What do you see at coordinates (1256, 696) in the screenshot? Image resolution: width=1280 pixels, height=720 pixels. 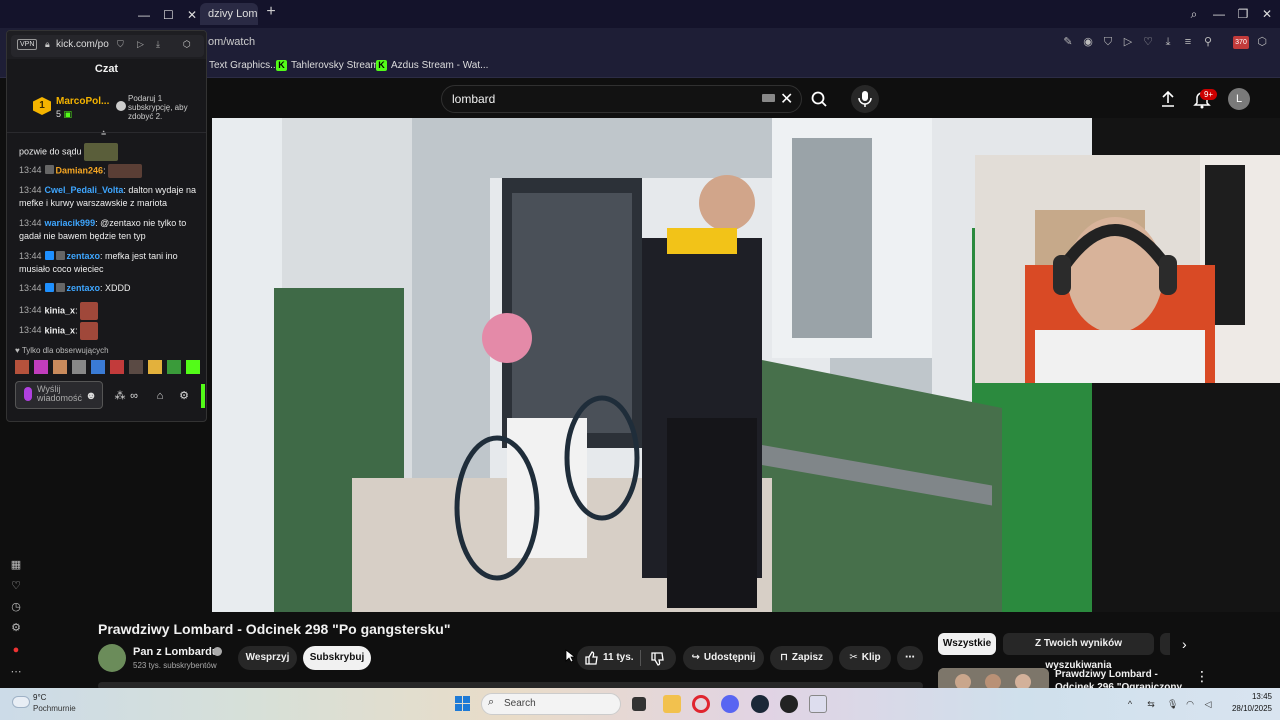 I see `clock-time: 13:45` at bounding box center [1256, 696].